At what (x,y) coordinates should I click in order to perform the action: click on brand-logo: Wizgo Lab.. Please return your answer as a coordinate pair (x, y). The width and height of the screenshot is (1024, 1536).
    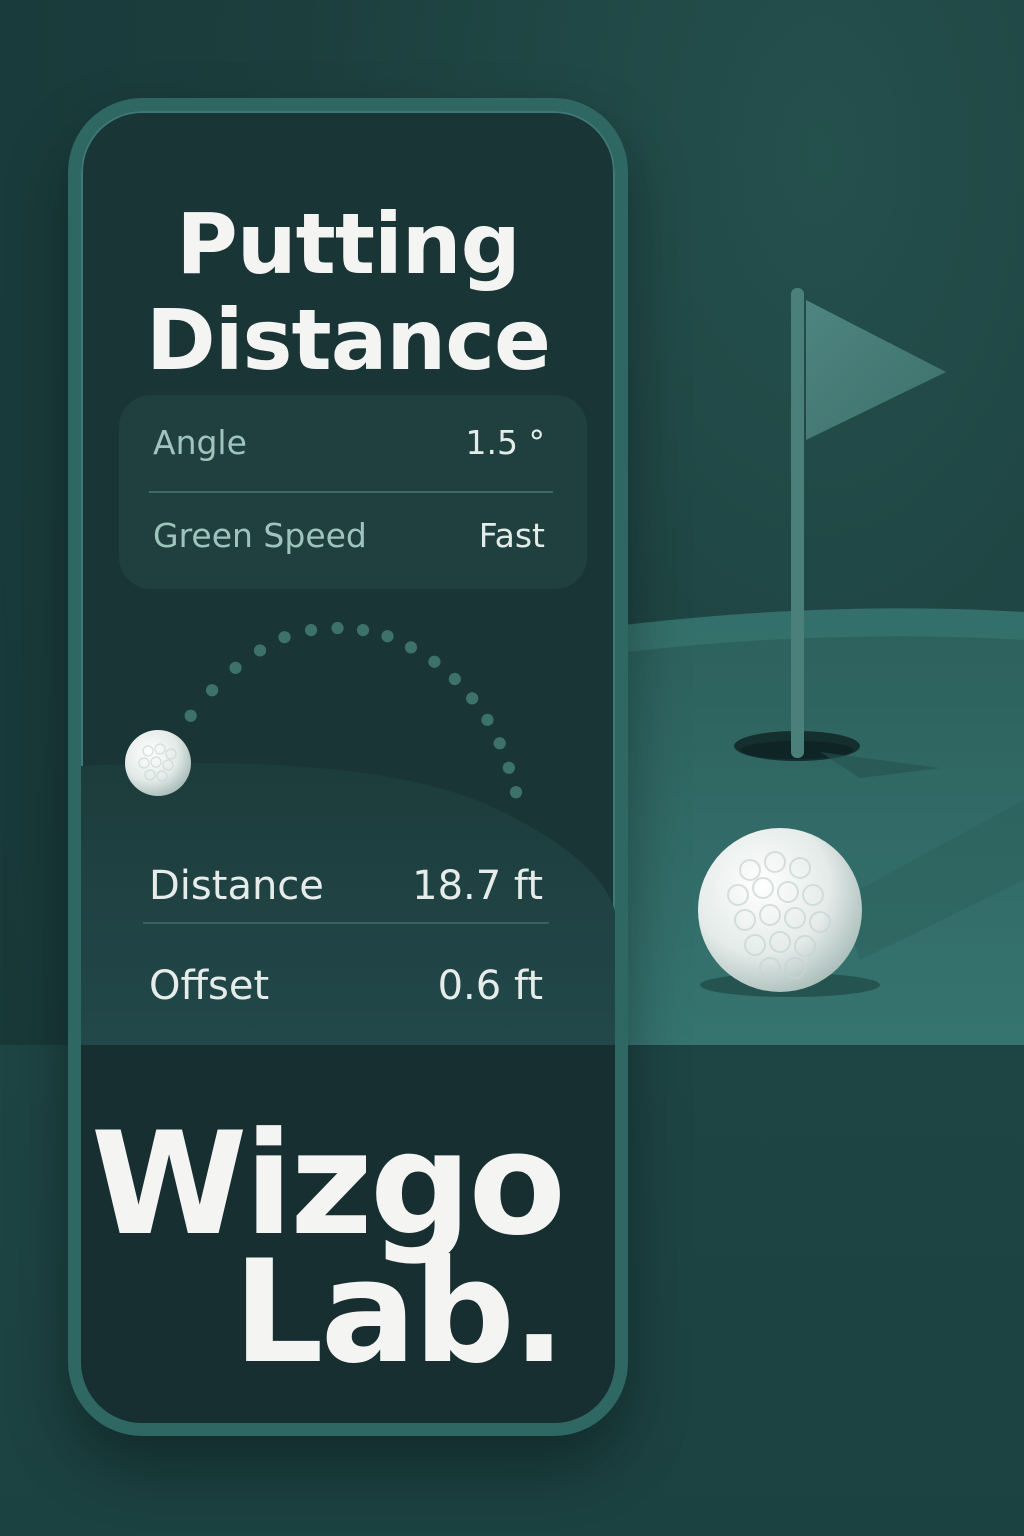
    Looking at the image, I should click on (328, 1254).